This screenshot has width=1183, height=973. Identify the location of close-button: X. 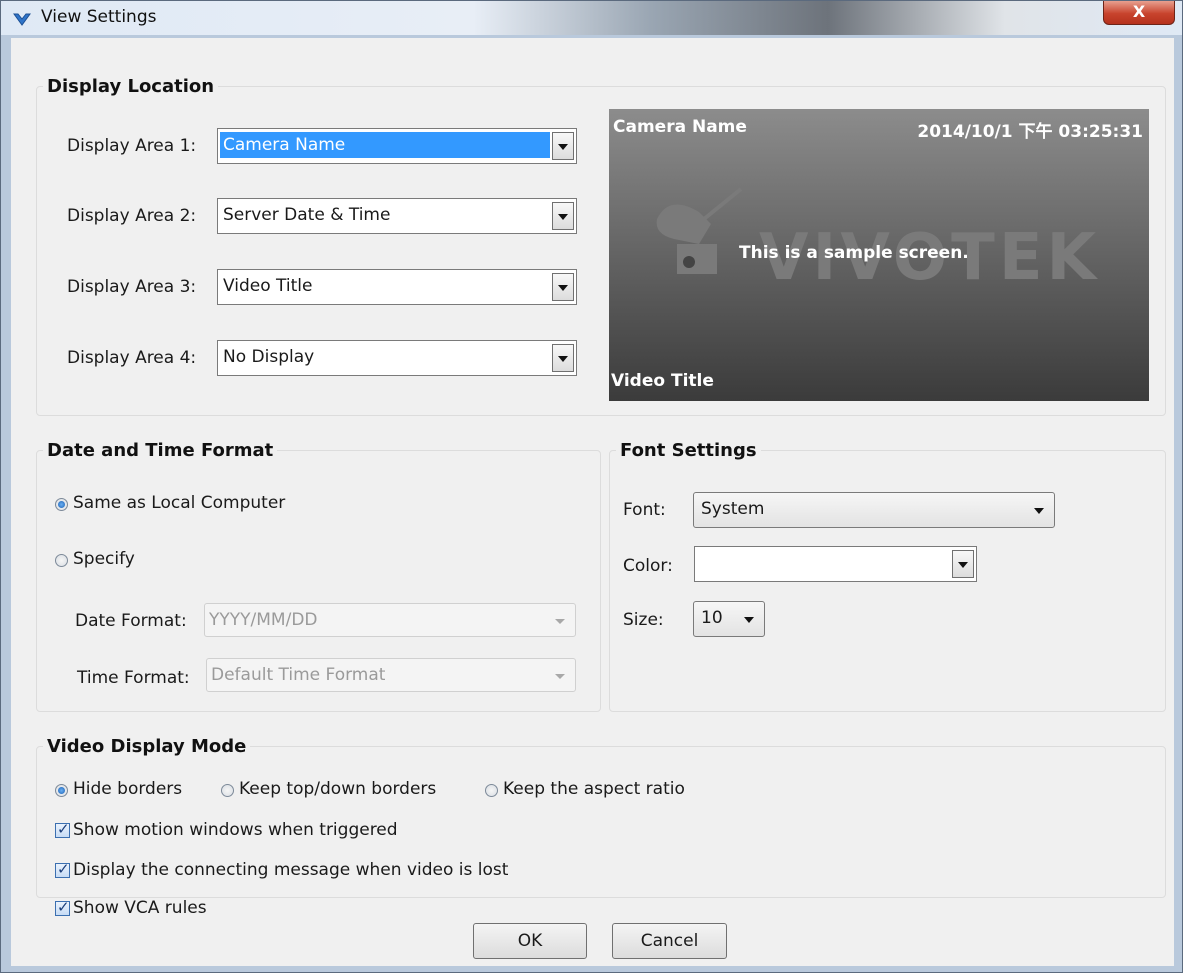
(1139, 13).